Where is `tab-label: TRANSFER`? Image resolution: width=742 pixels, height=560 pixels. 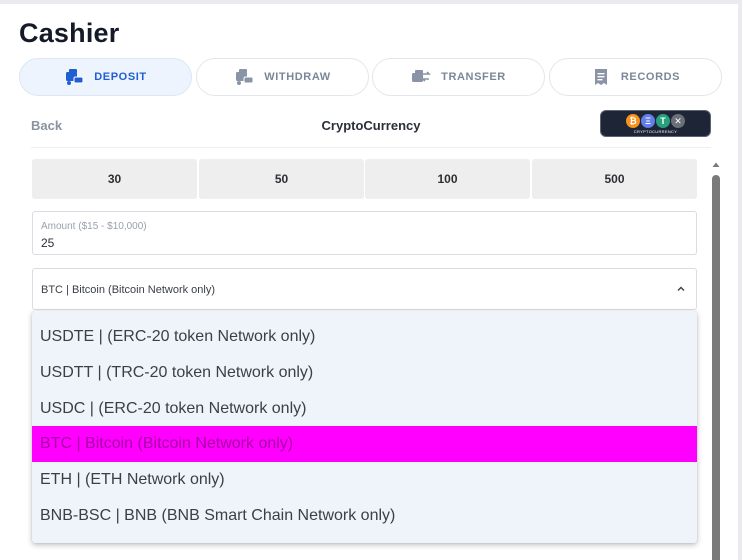
tab-label: TRANSFER is located at coordinates (473, 77).